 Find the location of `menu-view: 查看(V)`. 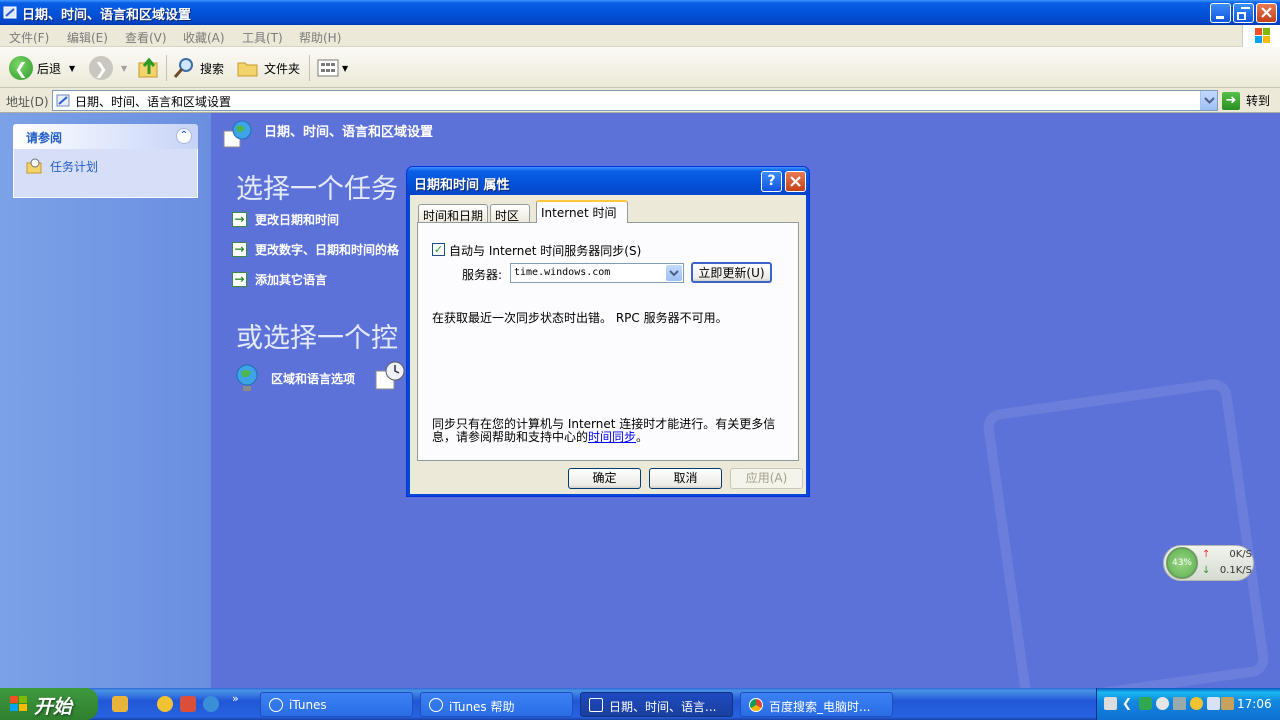

menu-view: 查看(V) is located at coordinates (146, 37).